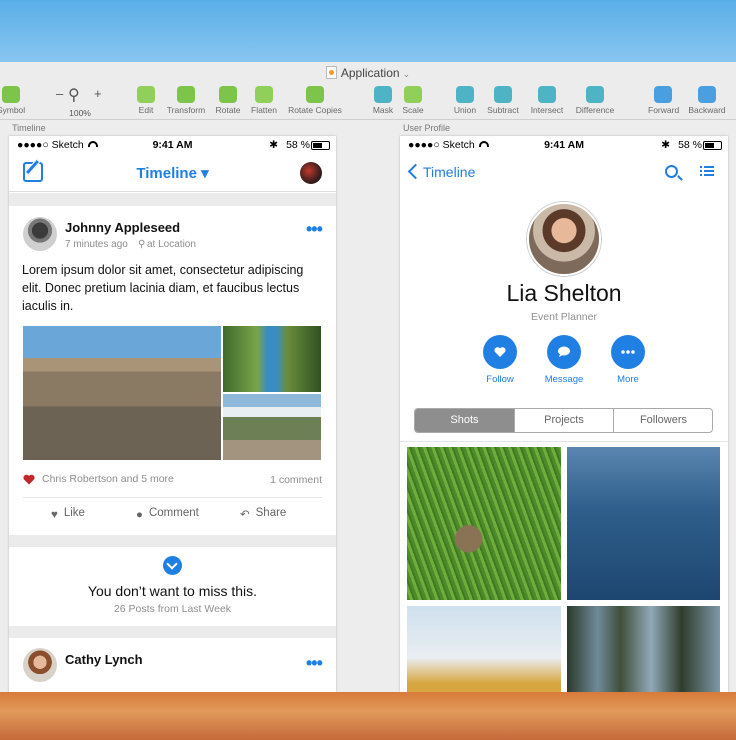 The height and width of the screenshot is (740, 736). I want to click on tool-forward-button: Forward, so click(663, 102).